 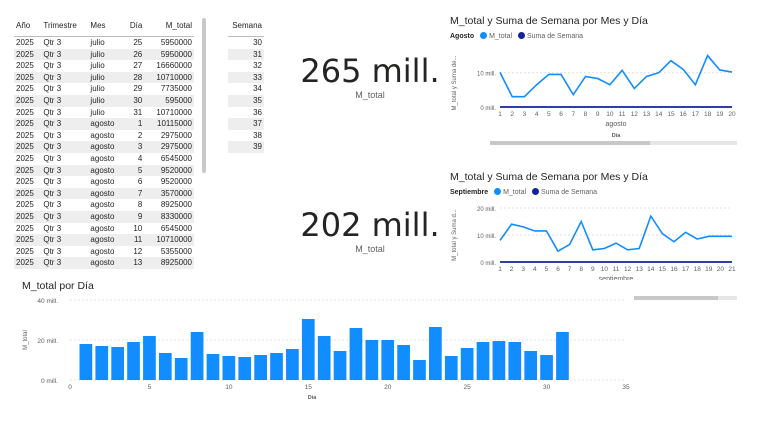 I want to click on col-header-week: Semana, so click(x=246, y=25).